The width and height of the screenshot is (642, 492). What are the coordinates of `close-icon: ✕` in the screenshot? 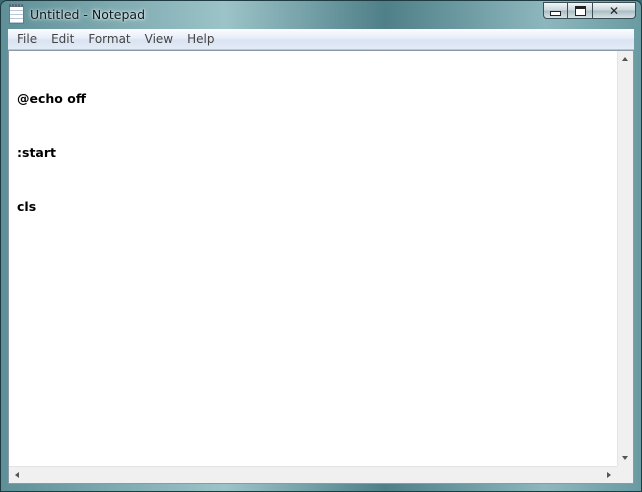 It's located at (614, 10).